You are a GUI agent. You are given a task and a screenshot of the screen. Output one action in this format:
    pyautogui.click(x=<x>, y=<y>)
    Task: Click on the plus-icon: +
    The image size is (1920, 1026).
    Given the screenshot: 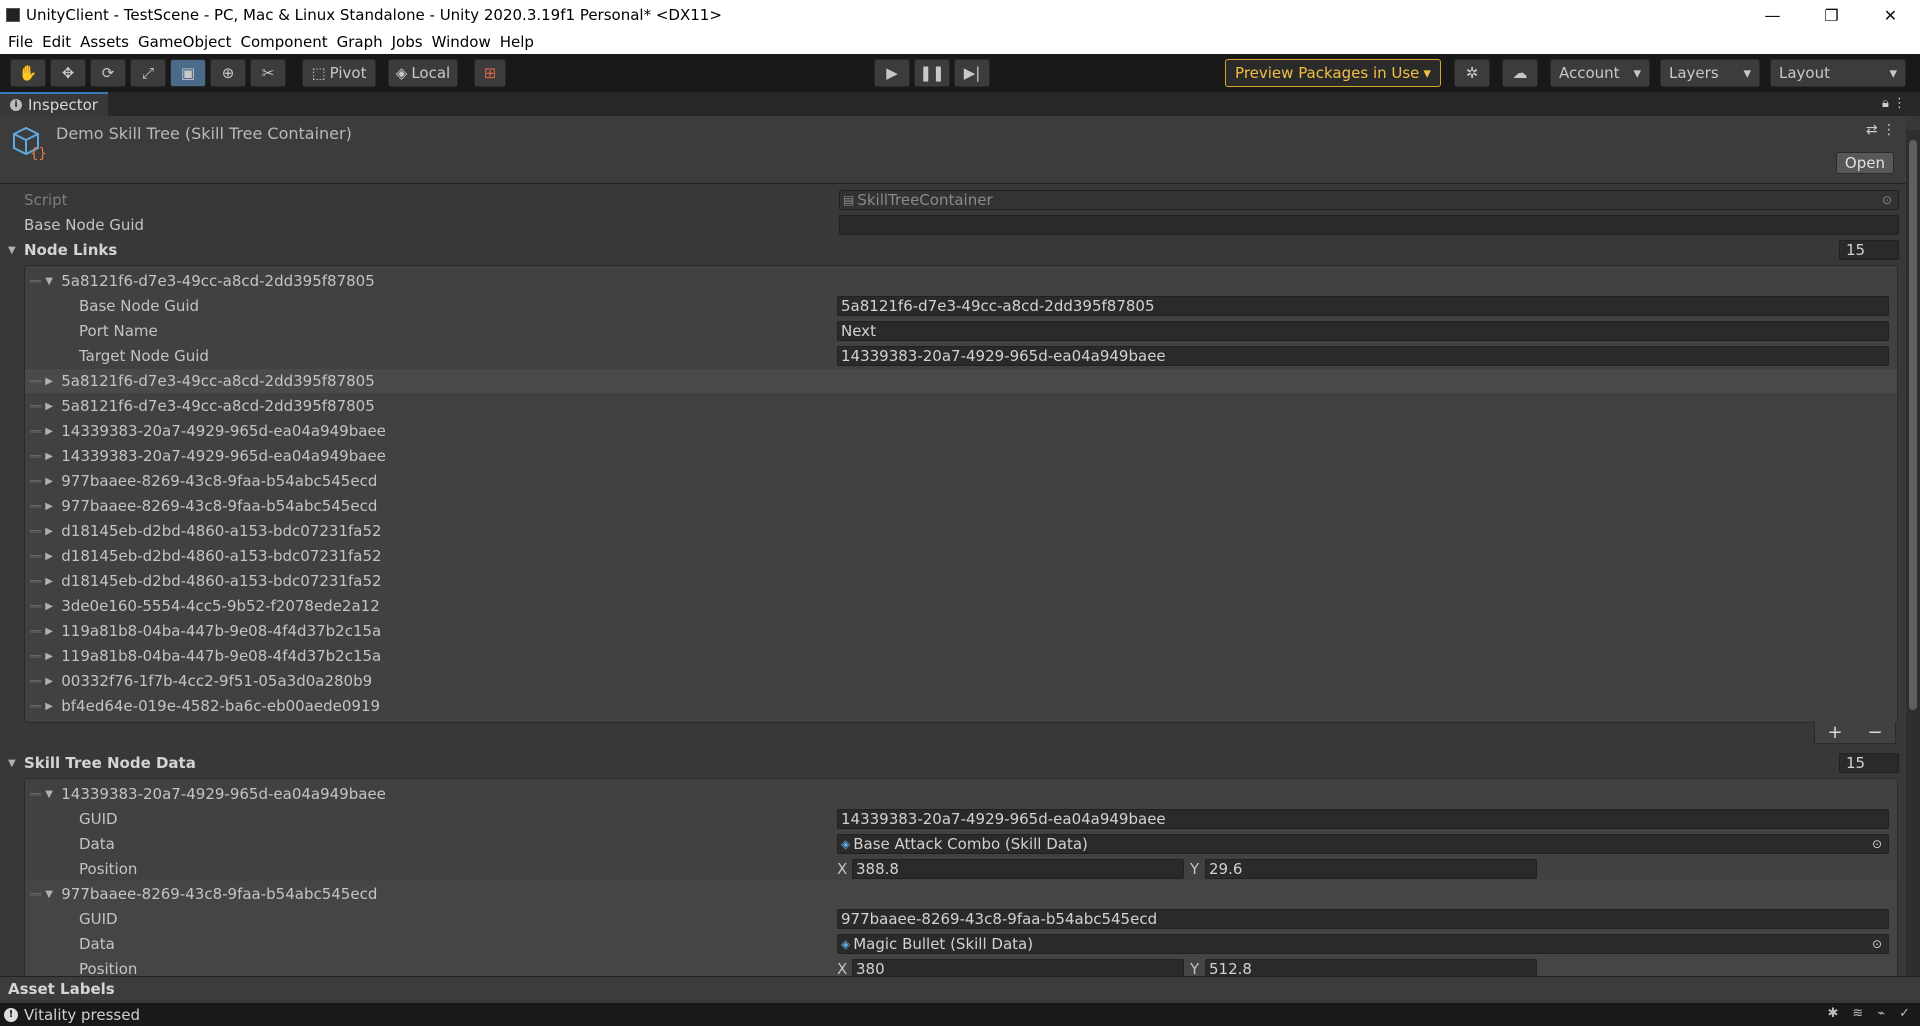 What is the action you would take?
    pyautogui.click(x=1834, y=732)
    